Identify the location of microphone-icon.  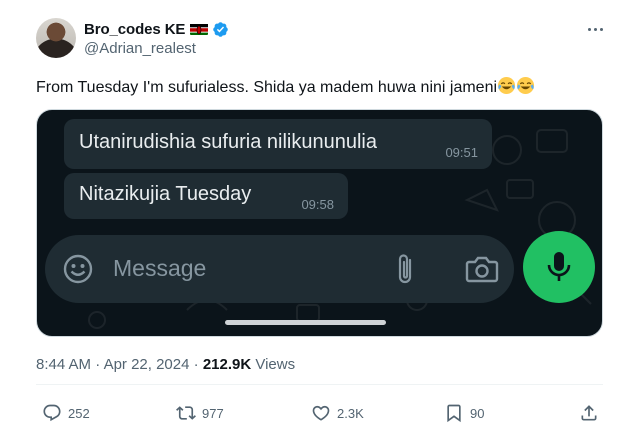
(559, 266).